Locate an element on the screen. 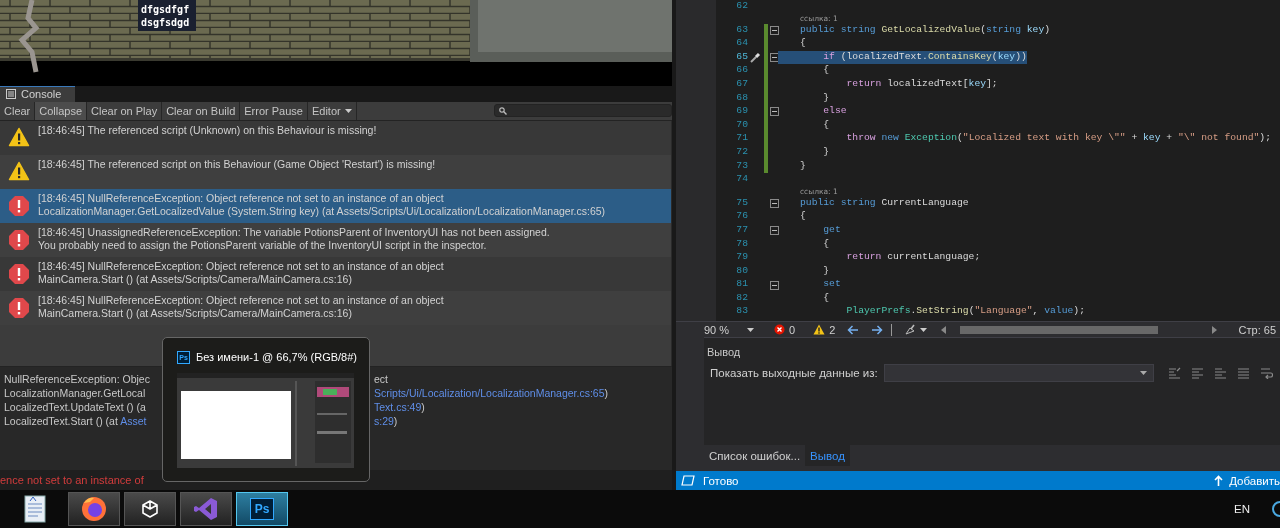 This screenshot has height=528, width=1280. preview-title: Без имени-1 @ 66,7% (RGB/8#) is located at coordinates (276, 357).